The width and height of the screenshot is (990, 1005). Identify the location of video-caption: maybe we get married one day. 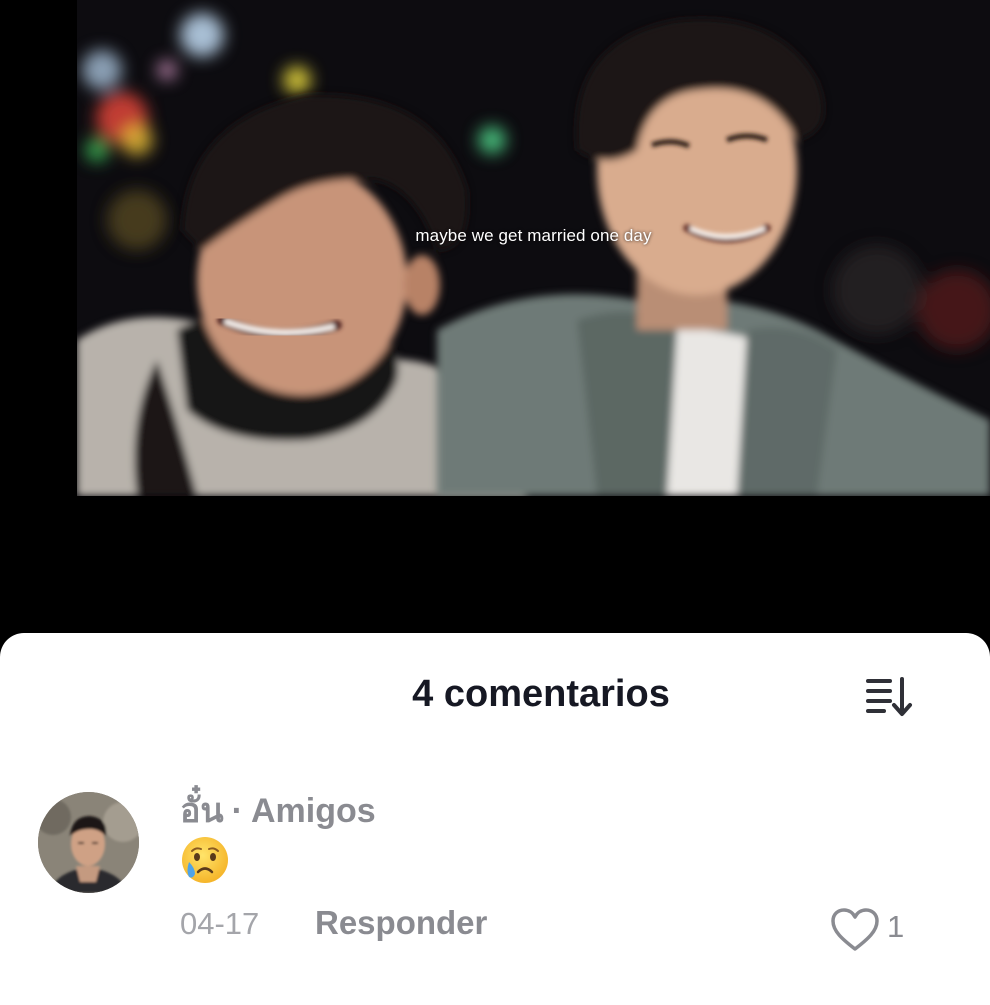
(533, 235).